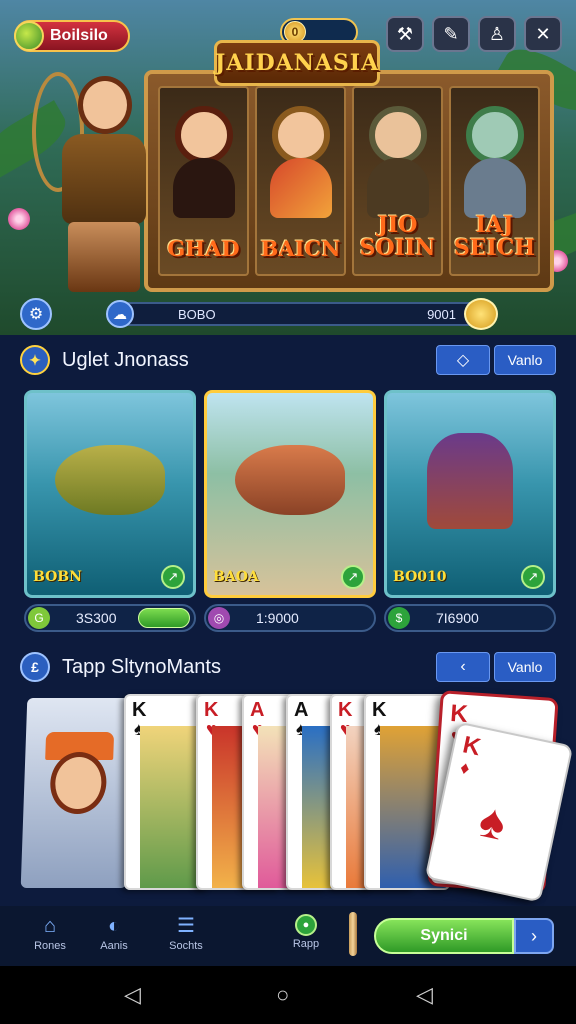 This screenshot has height=1024, width=576. I want to click on stat-pill: G 3S300, so click(110, 618).